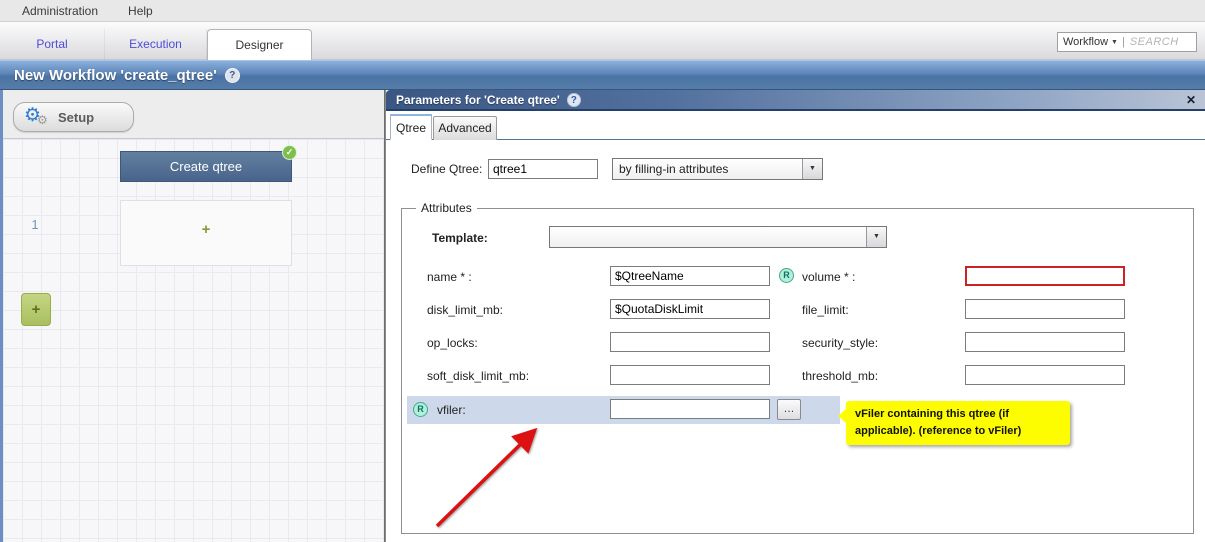 This screenshot has width=1205, height=542. Describe the element at coordinates (1045, 375) in the screenshot. I see `threshold-input` at that location.